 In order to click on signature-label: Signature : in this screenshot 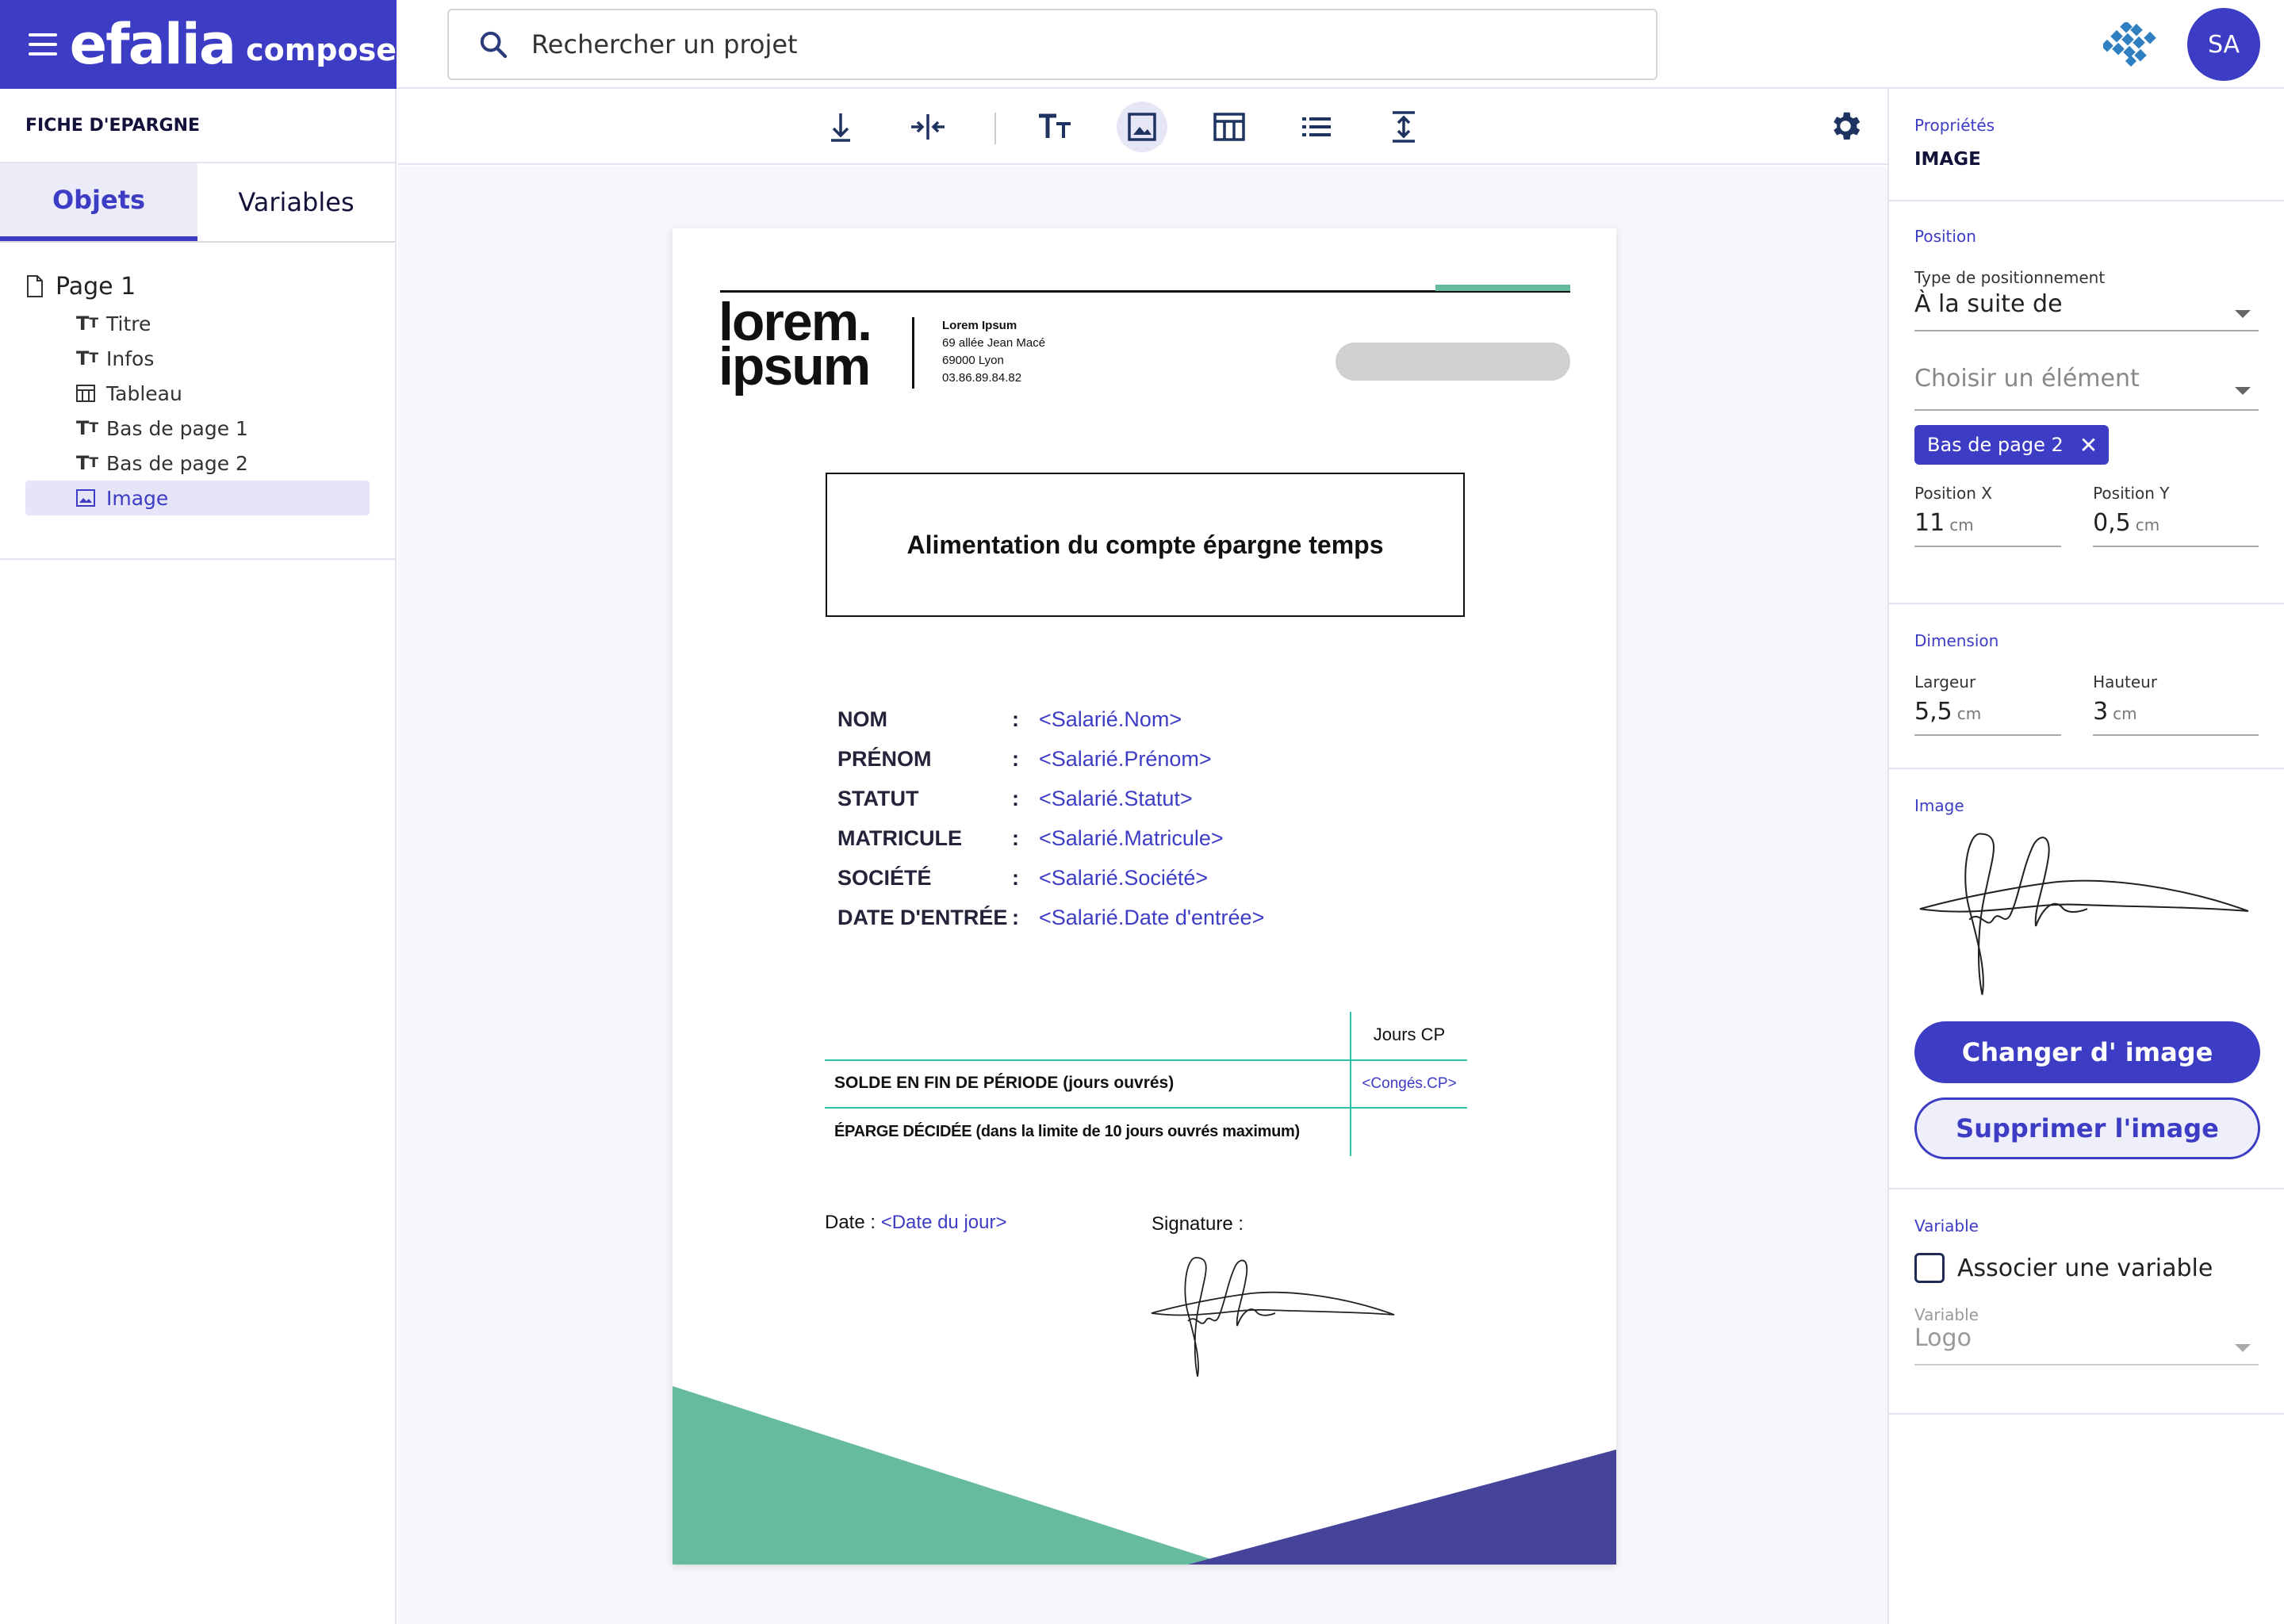, I will do `click(1198, 1224)`.